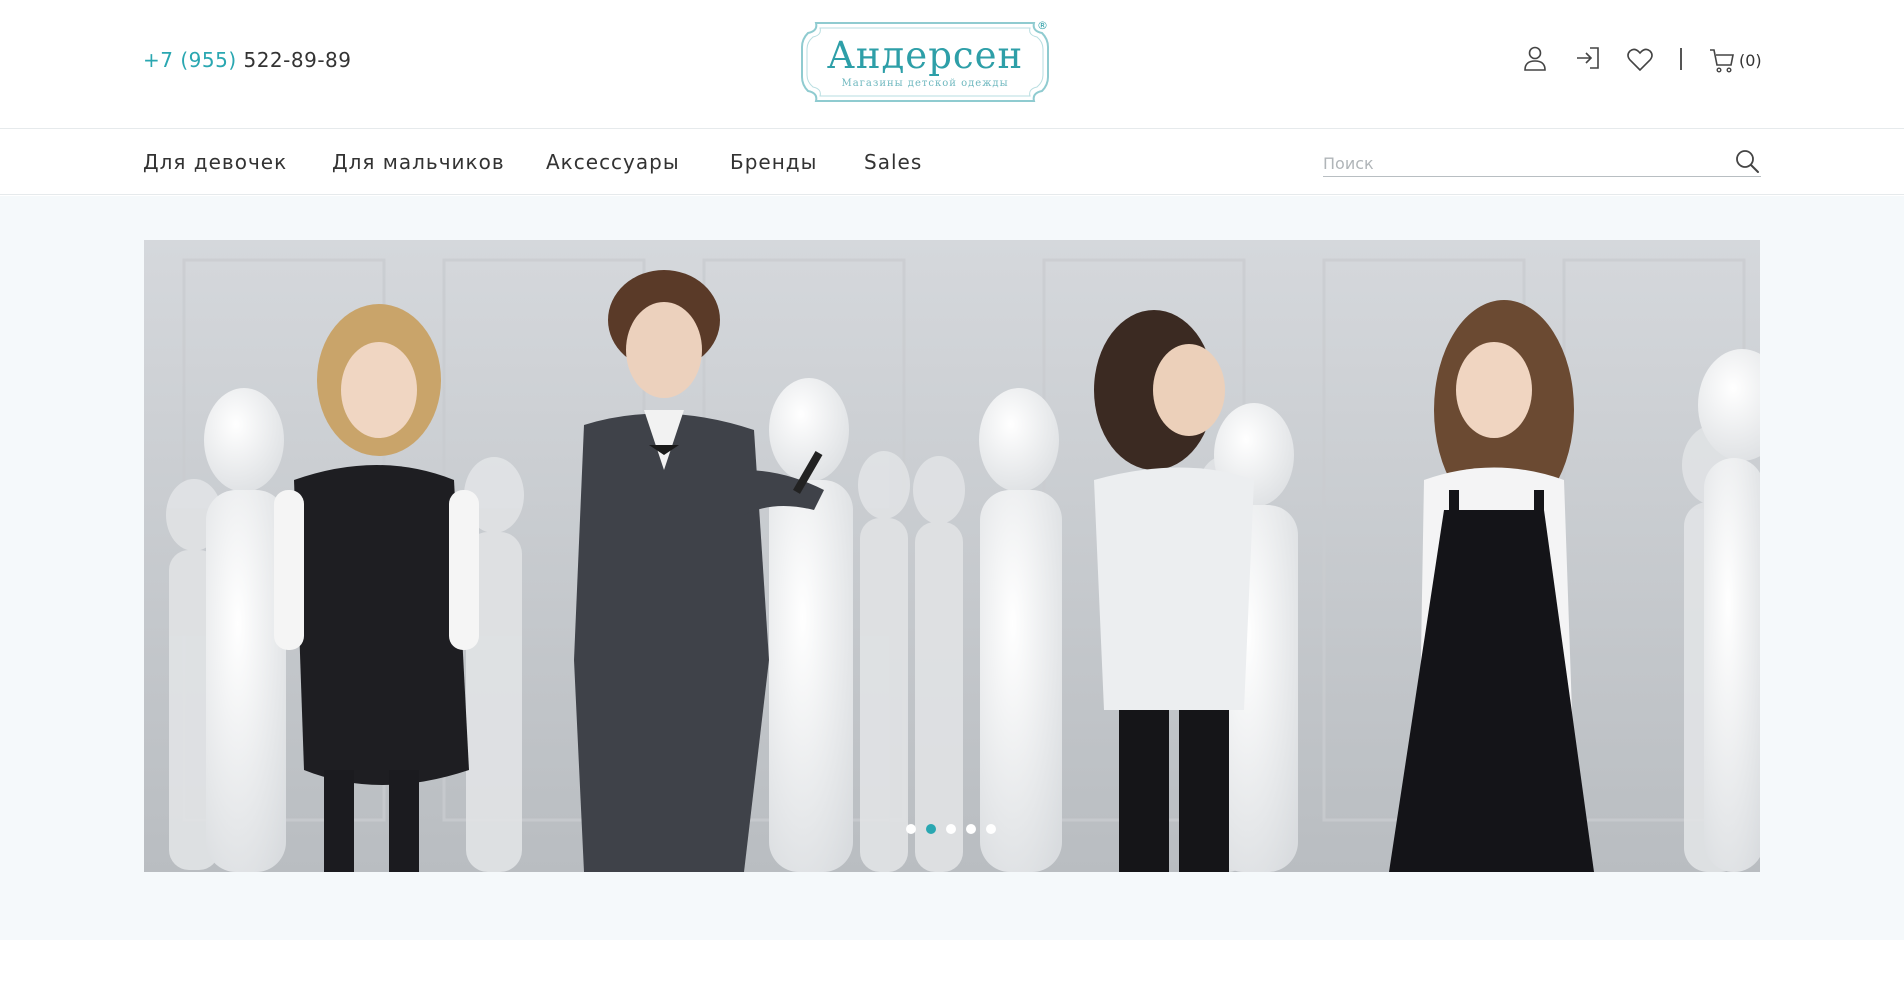 The width and height of the screenshot is (1904, 988). I want to click on registered-mark: ®, so click(1042, 25).